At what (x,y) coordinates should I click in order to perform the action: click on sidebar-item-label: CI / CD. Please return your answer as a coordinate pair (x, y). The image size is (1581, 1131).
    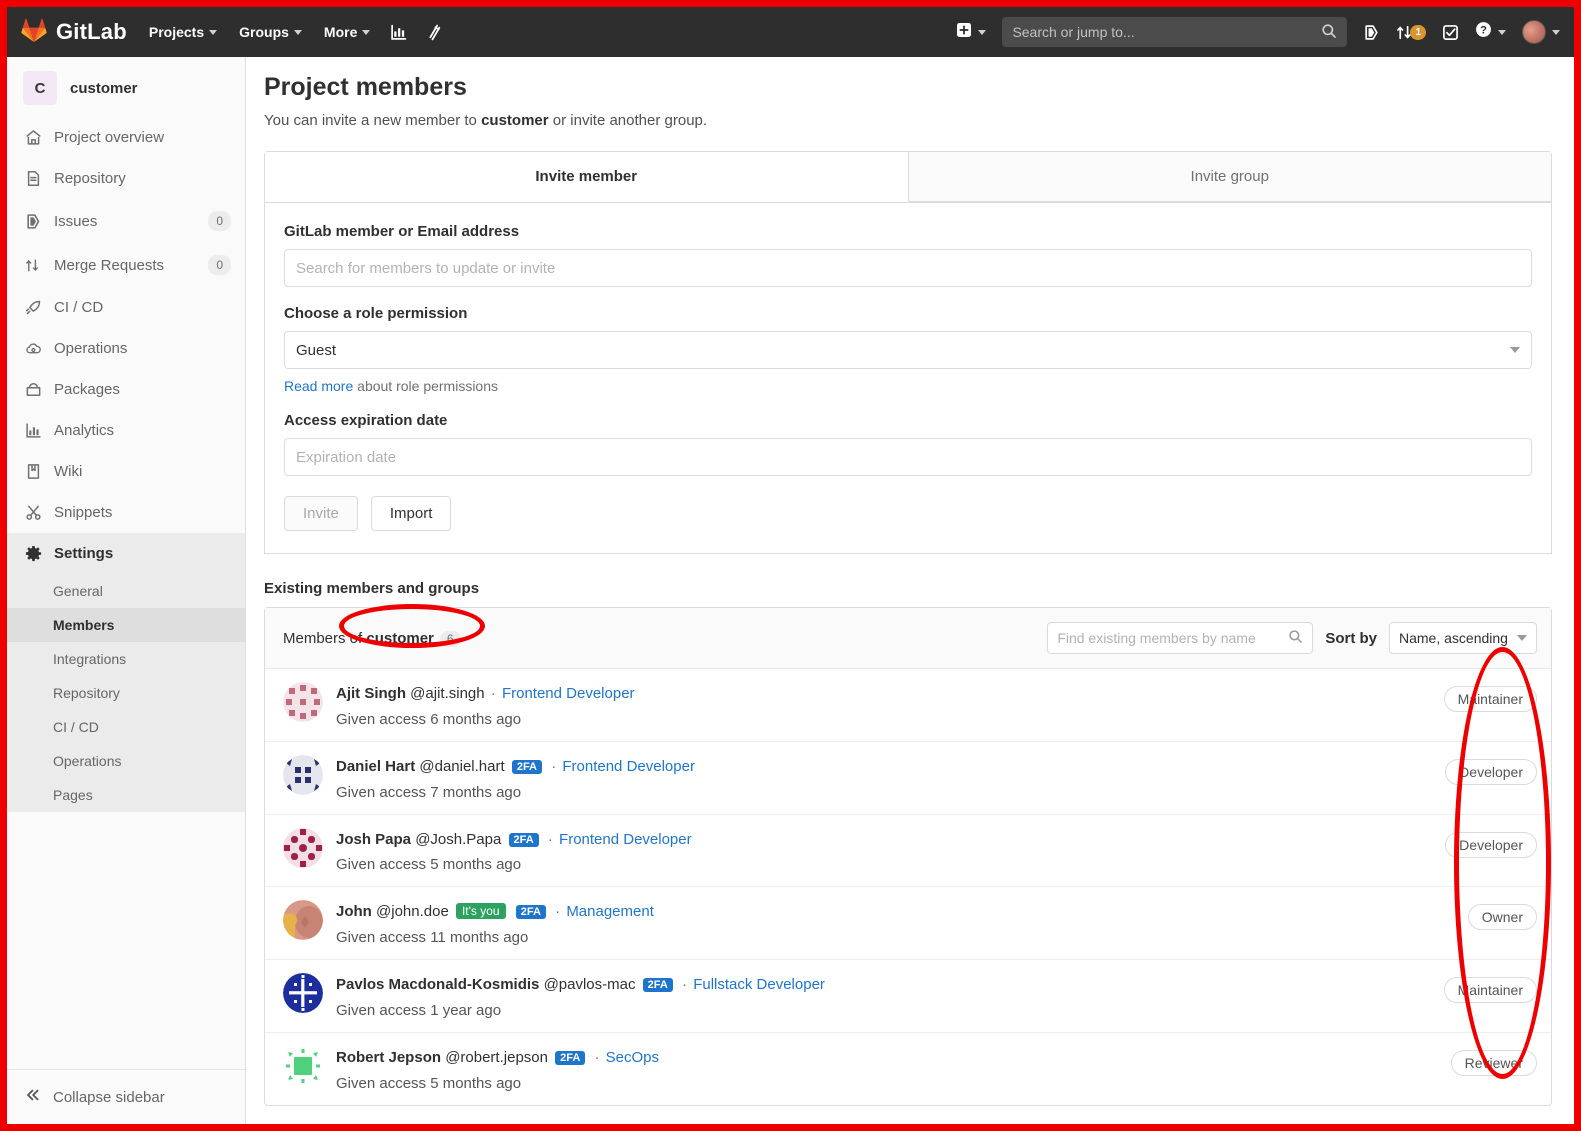
    Looking at the image, I should click on (79, 307).